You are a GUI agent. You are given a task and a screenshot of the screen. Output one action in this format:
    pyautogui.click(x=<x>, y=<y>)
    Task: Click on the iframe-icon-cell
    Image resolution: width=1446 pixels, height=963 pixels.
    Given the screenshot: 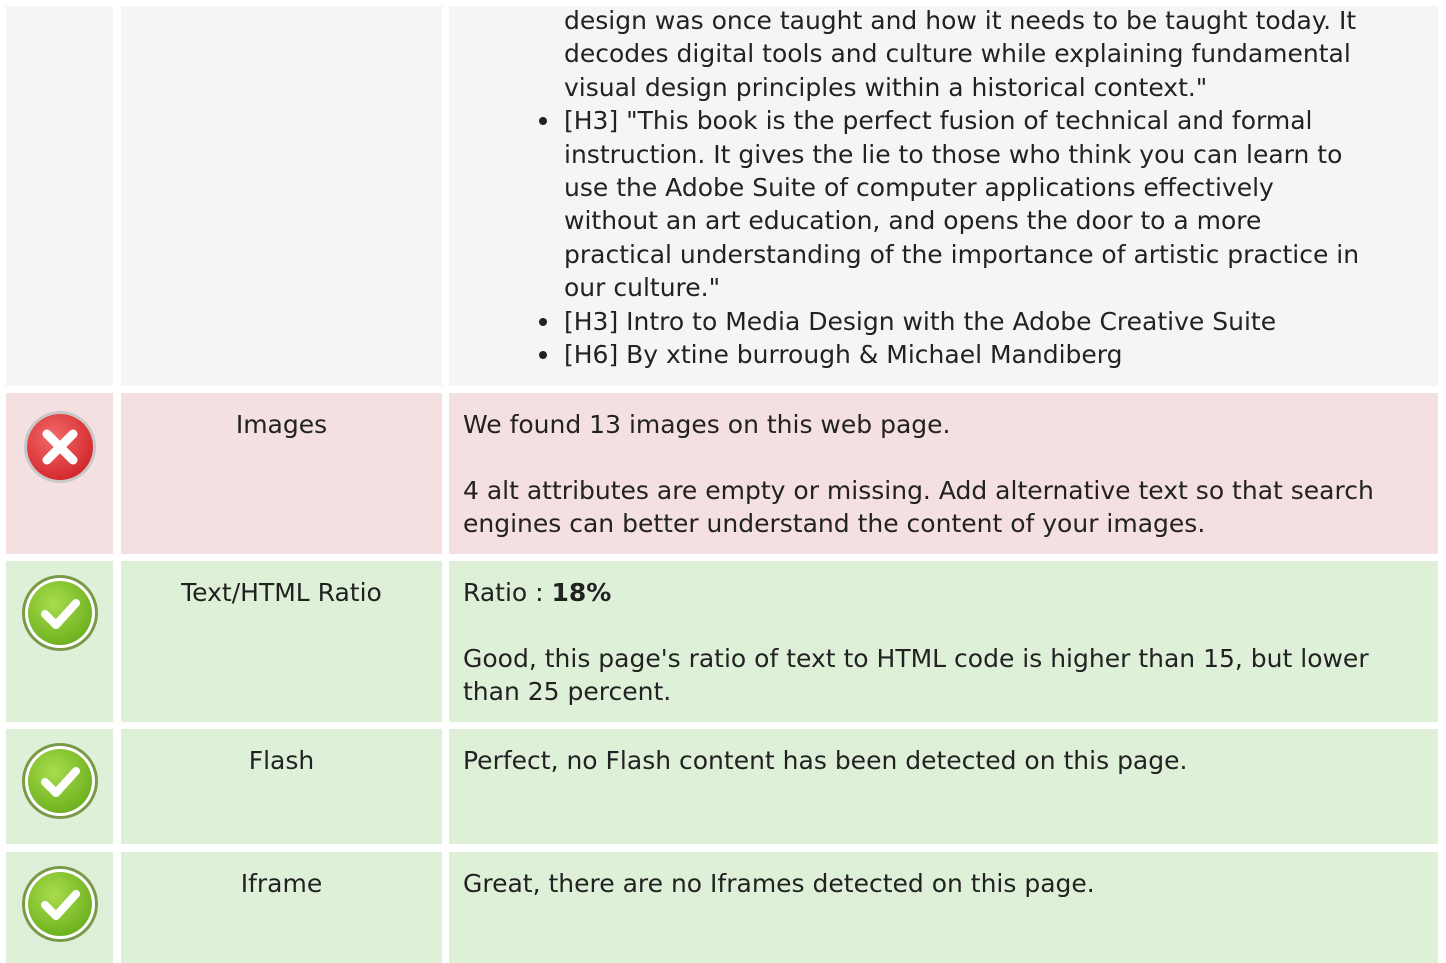 What is the action you would take?
    pyautogui.click(x=59, y=907)
    